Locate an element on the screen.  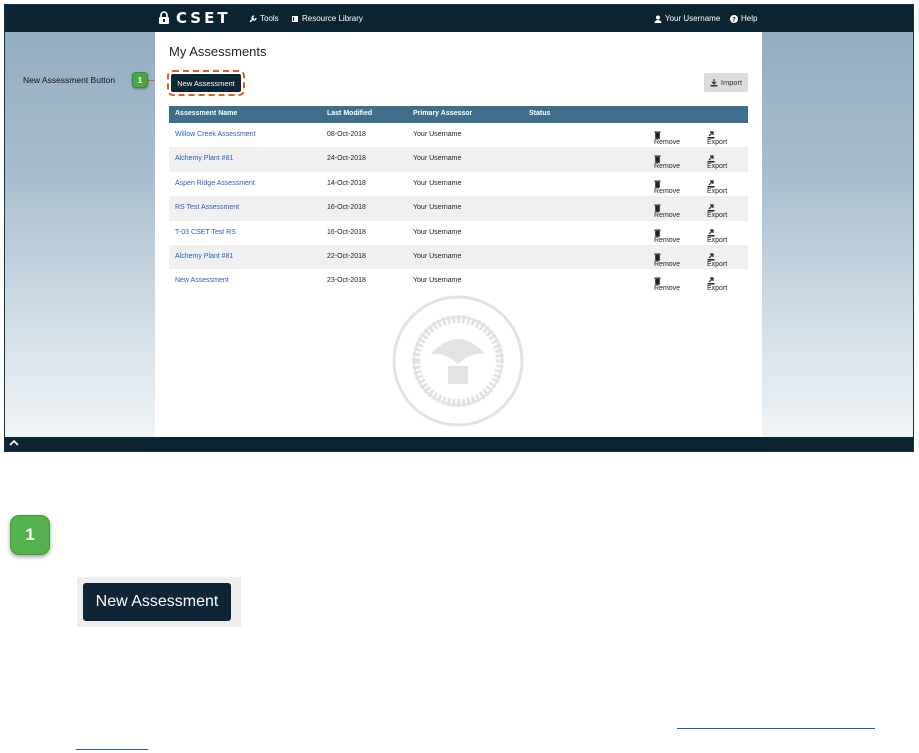
book-icon is located at coordinates (295, 18).